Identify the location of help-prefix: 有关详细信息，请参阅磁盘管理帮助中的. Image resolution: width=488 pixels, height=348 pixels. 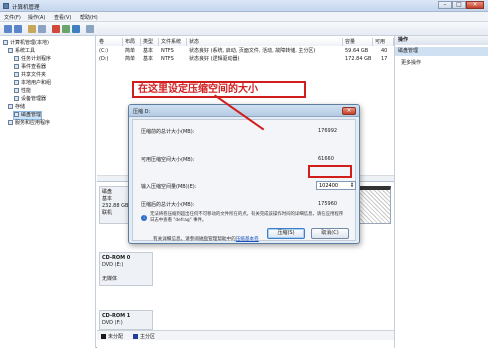
(194, 239).